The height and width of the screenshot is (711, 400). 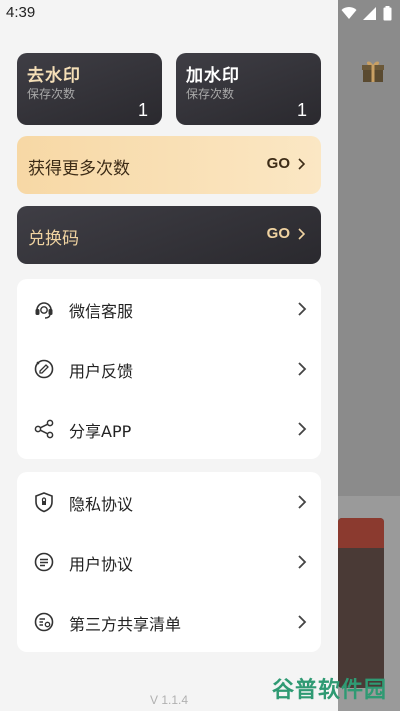 What do you see at coordinates (51, 94) in the screenshot?
I see `remove-watermark-subtitle: 保存次数` at bounding box center [51, 94].